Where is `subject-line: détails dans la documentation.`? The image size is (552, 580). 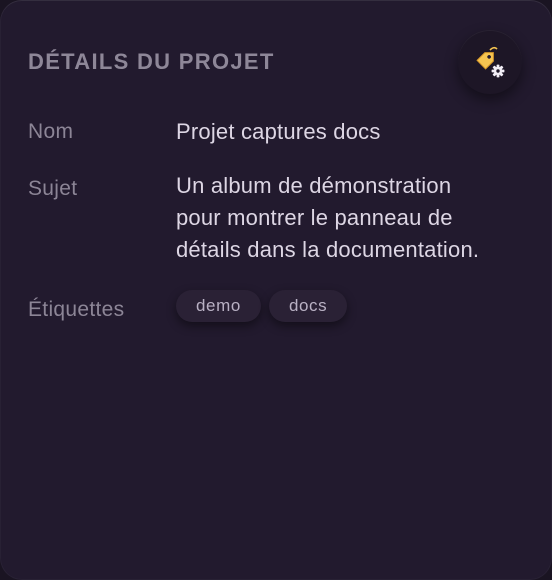 subject-line: détails dans la documentation. is located at coordinates (328, 249).